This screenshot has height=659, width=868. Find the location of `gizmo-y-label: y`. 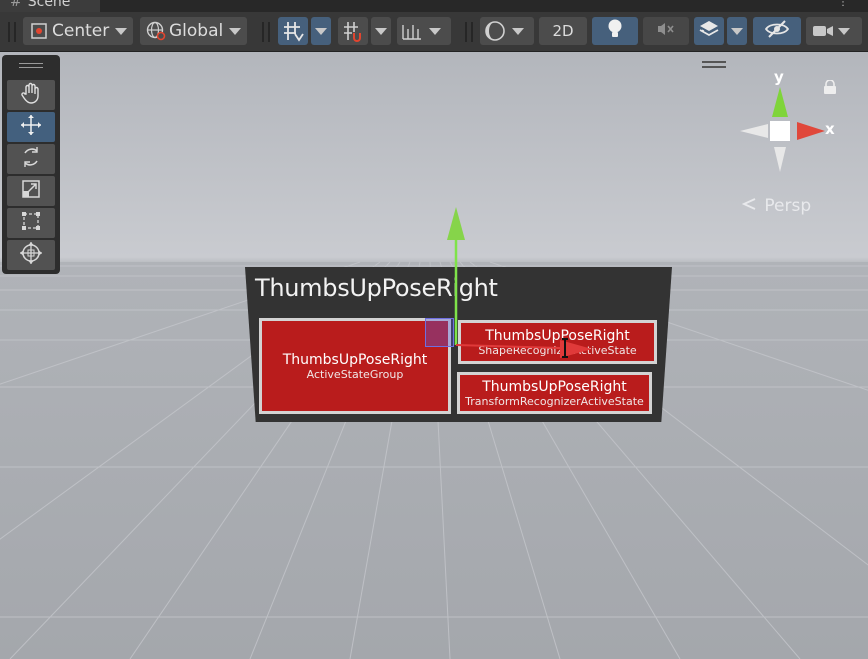

gizmo-y-label: y is located at coordinates (779, 77).